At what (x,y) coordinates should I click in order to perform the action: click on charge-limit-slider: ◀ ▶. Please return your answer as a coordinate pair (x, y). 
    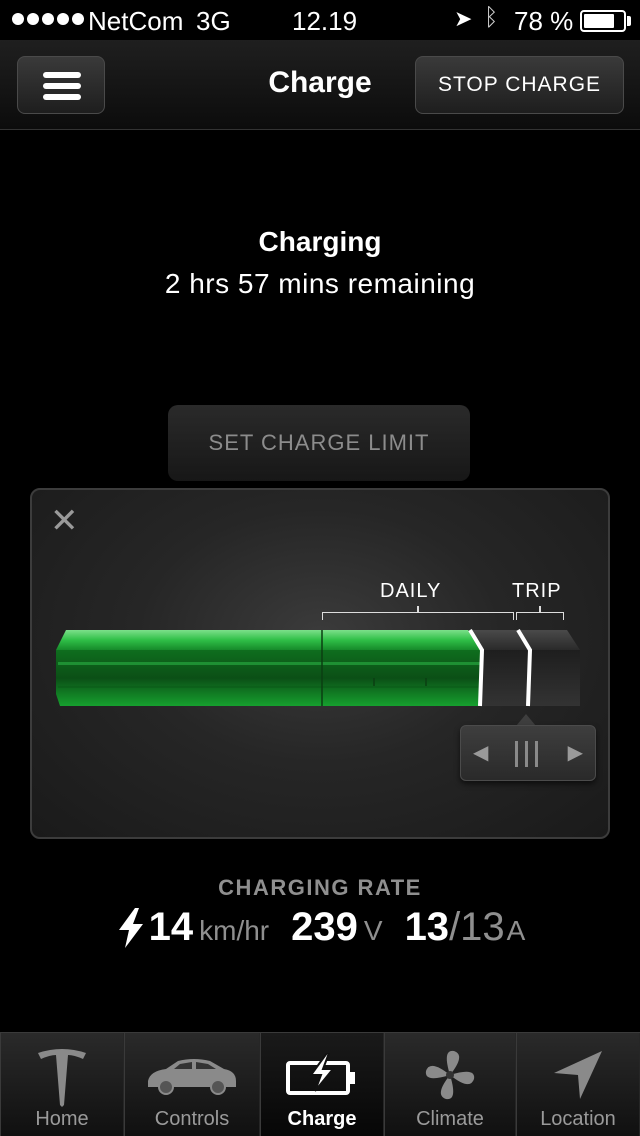
    Looking at the image, I should click on (528, 753).